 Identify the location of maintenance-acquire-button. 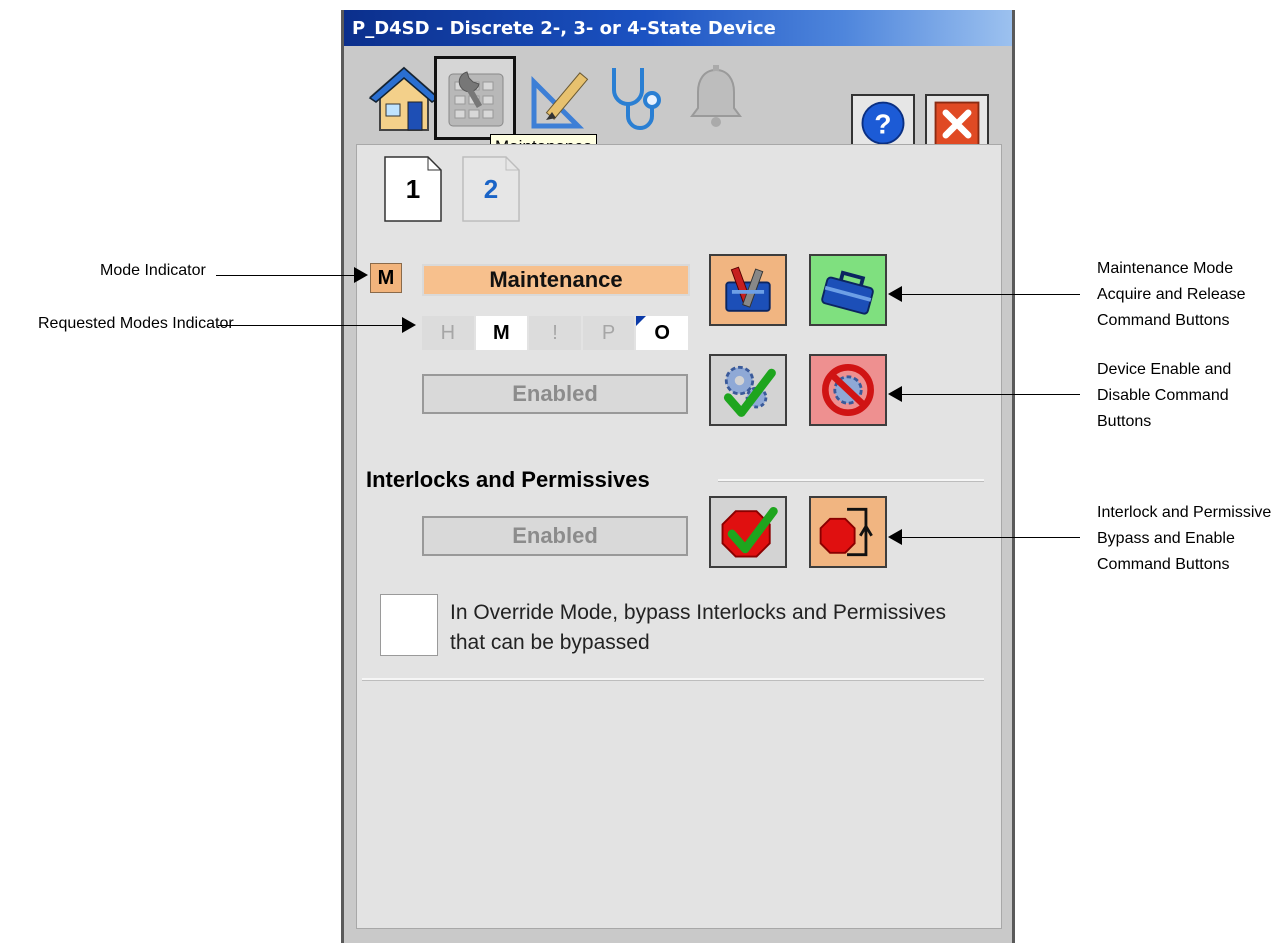
(748, 290).